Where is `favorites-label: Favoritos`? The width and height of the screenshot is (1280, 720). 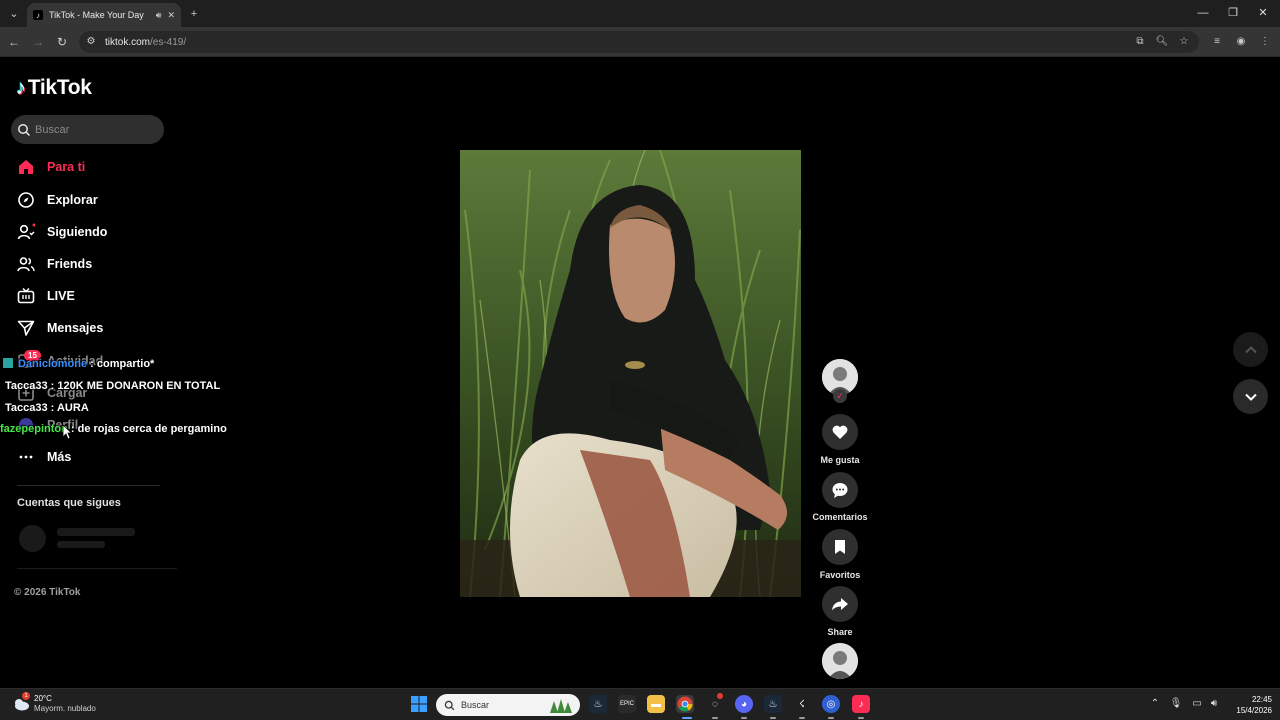
favorites-label: Favoritos is located at coordinates (840, 575).